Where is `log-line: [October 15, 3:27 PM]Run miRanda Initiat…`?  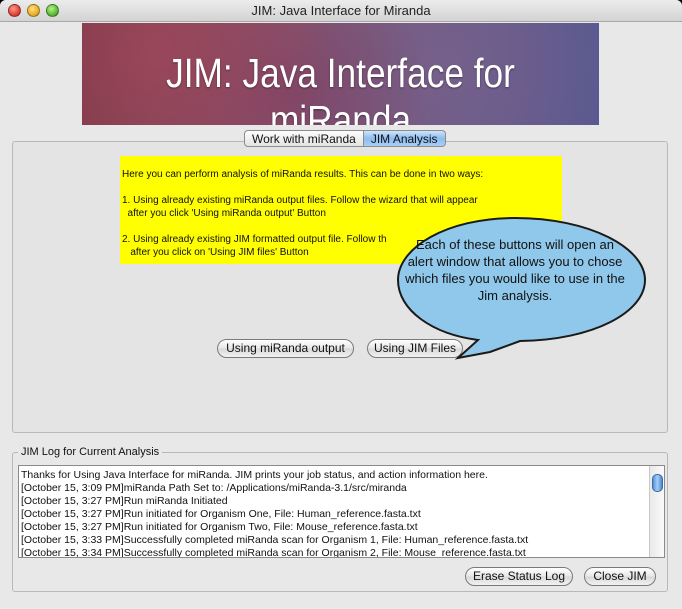
log-line: [October 15, 3:27 PM]Run miRanda Initiat… is located at coordinates (124, 501).